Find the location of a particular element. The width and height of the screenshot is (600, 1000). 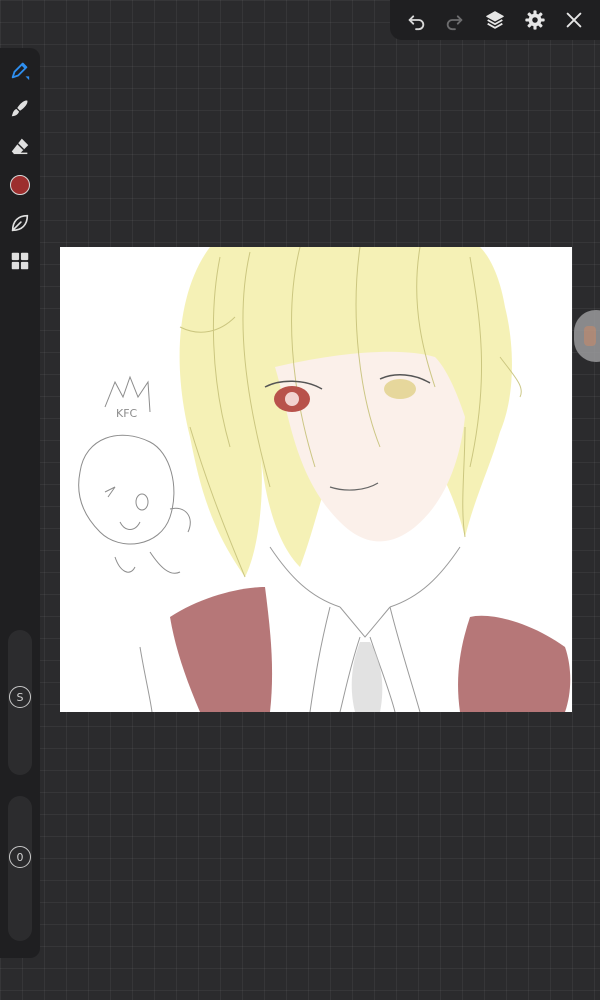

current-color-swatch is located at coordinates (20, 185).